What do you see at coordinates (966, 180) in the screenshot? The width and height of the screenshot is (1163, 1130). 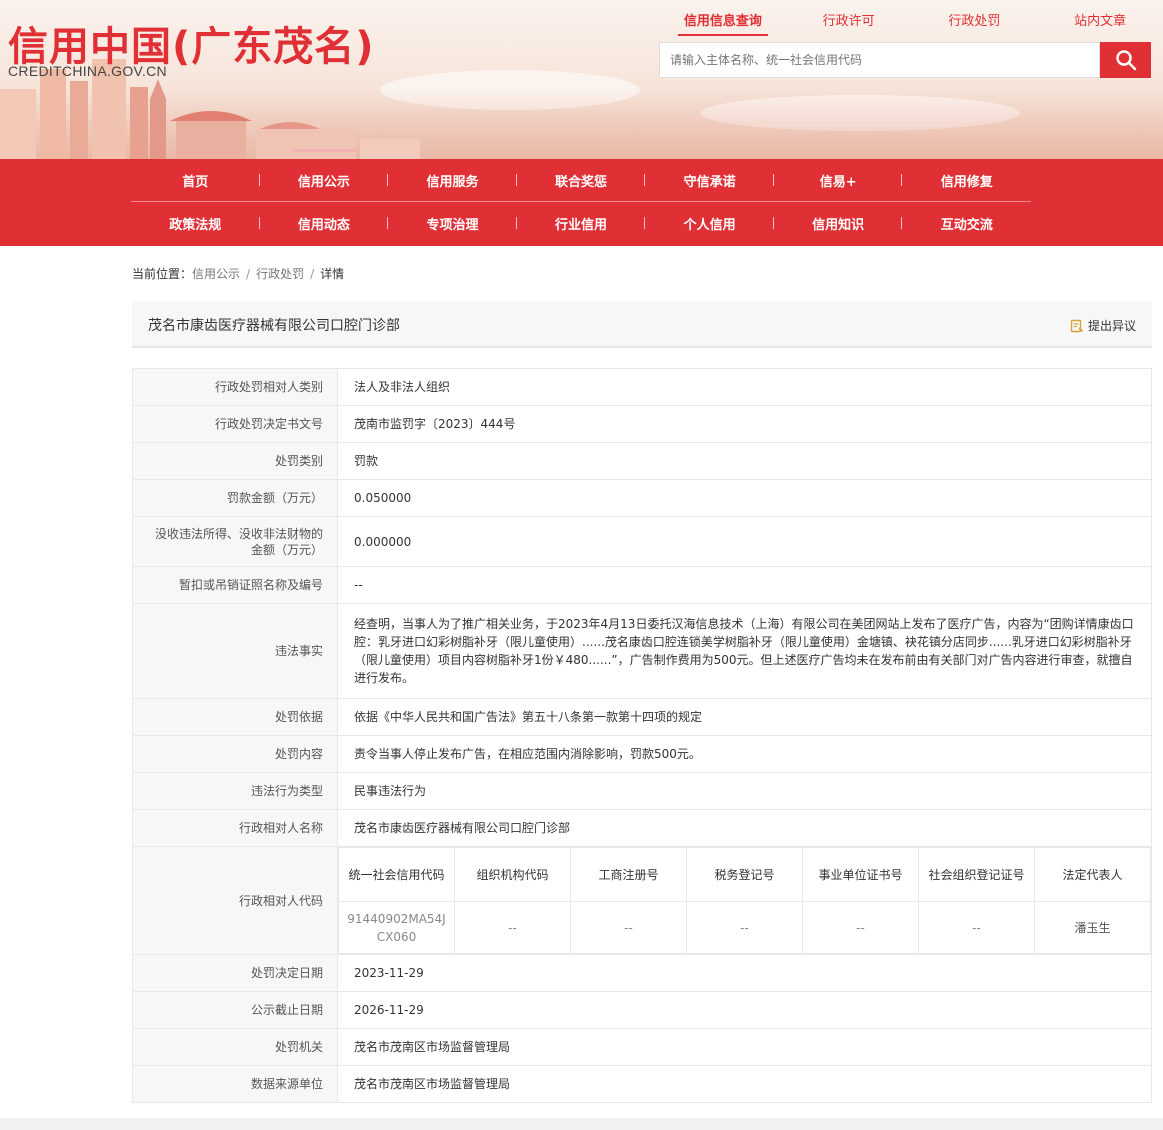 I see `nav-item-credit-repair: 信用修复` at bounding box center [966, 180].